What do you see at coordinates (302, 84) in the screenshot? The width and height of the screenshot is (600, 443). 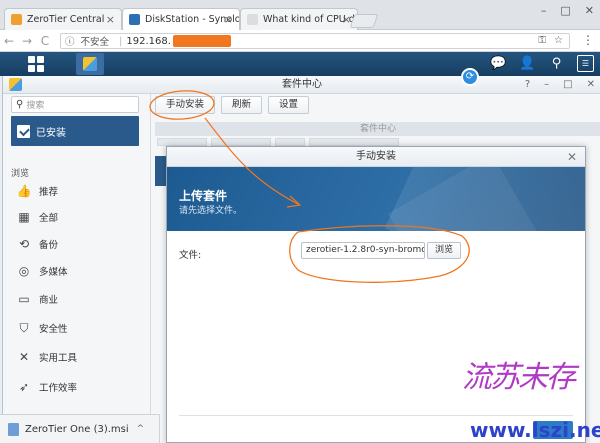 I see `window-title: 套件中心` at bounding box center [302, 84].